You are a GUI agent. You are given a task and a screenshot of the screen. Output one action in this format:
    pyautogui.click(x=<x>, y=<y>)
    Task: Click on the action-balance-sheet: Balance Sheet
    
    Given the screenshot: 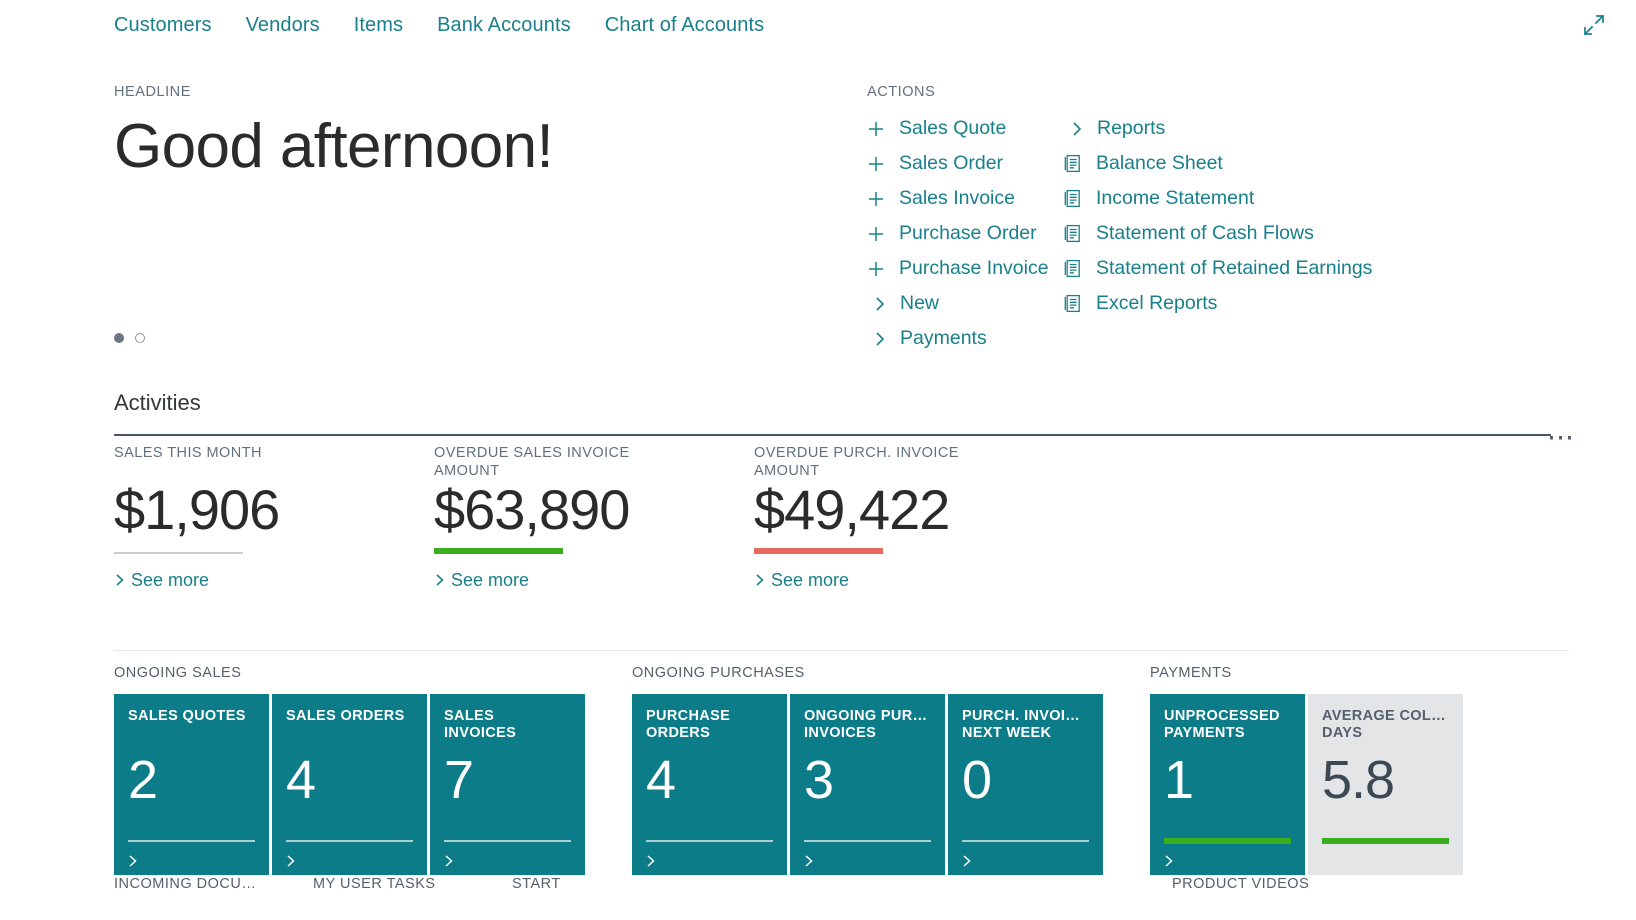 What is the action you would take?
    pyautogui.click(x=1218, y=163)
    